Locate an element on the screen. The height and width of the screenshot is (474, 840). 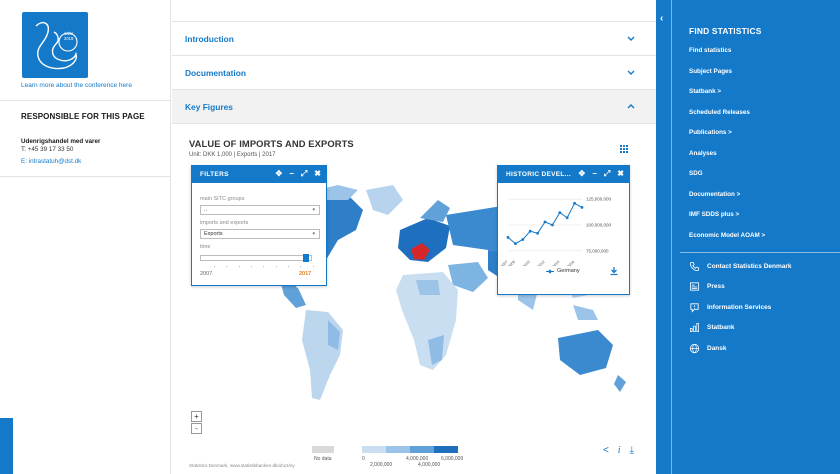
nav-item-publications: Publications > is located at coordinates (710, 132).